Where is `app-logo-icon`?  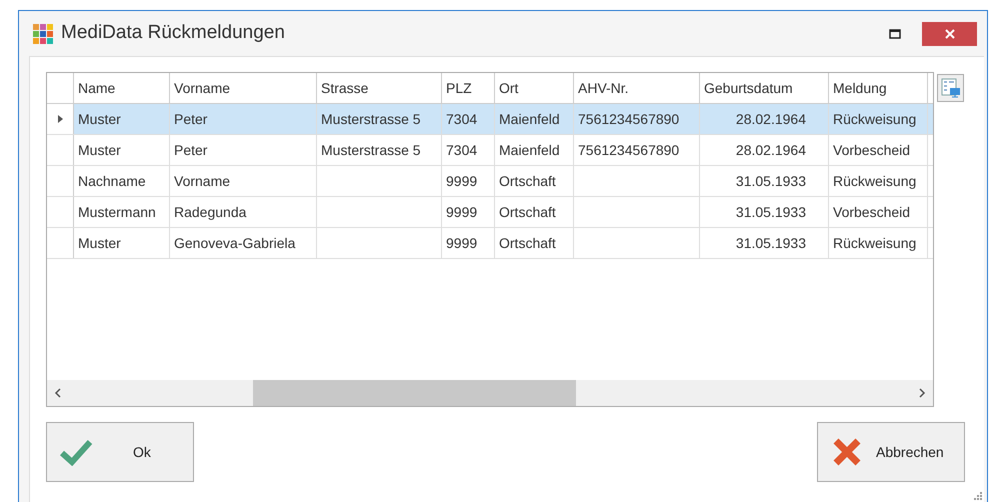 app-logo-icon is located at coordinates (43, 34).